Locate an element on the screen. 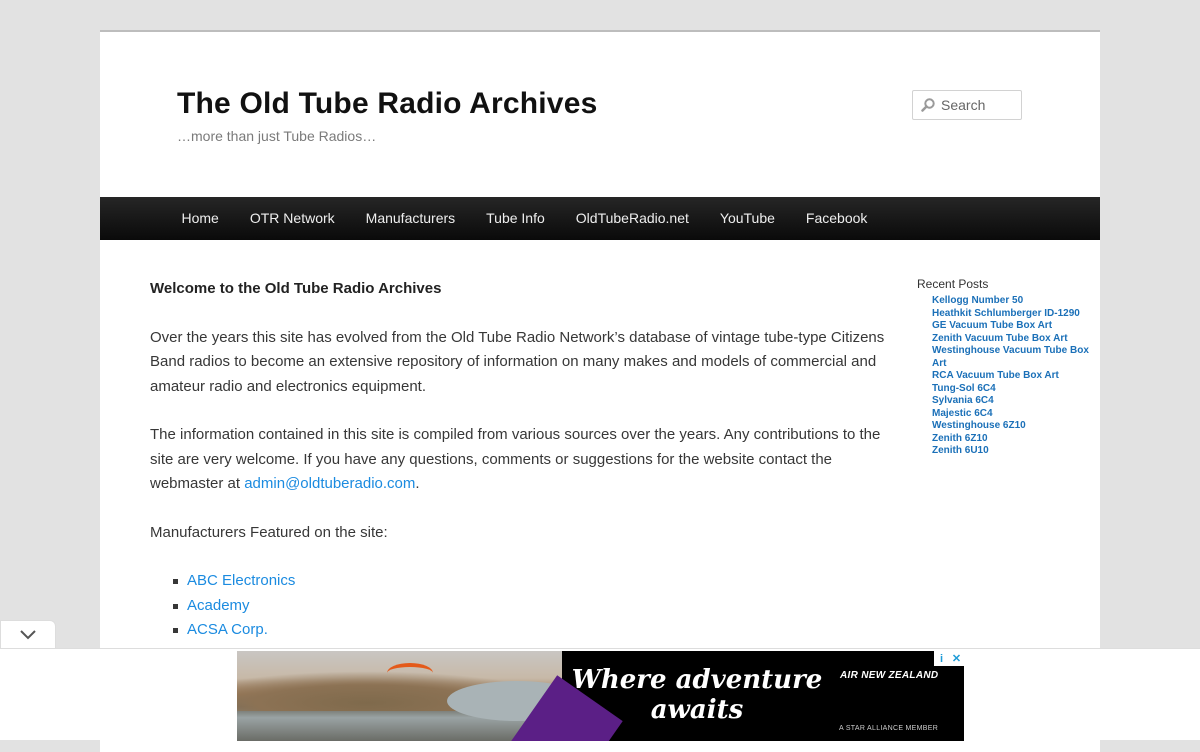 The height and width of the screenshot is (752, 1200). recent-post-link: Zenith 6U10 is located at coordinates (960, 450).